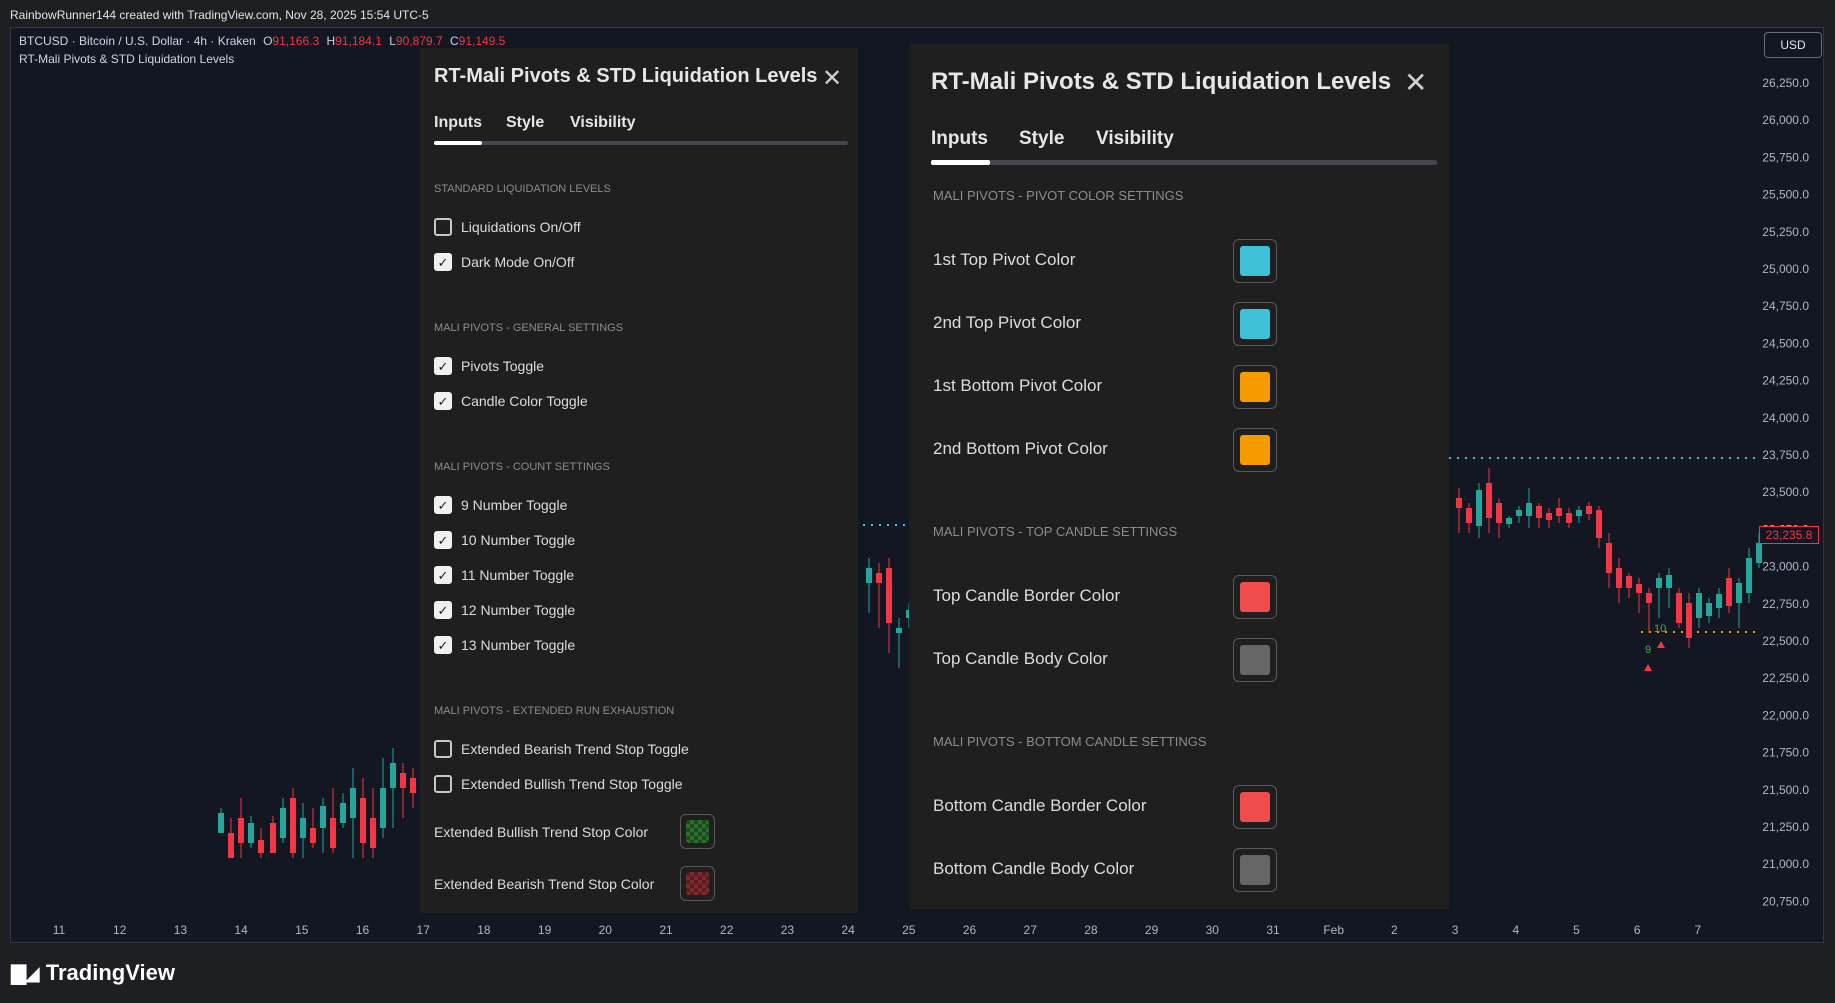  Describe the element at coordinates (848, 930) in the screenshot. I see `time-axis-label: 24` at that location.